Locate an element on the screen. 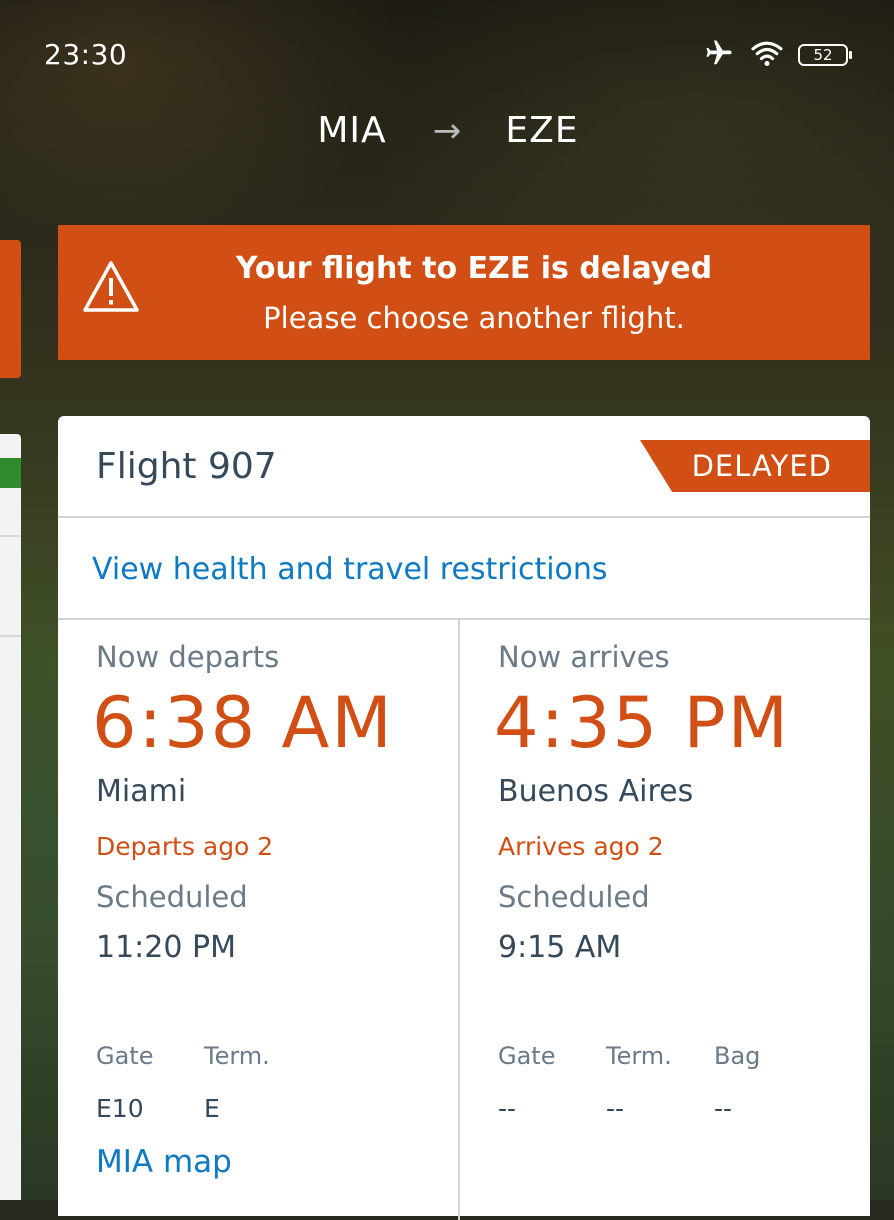  arrival-bag-label: Bag is located at coordinates (737, 1056).